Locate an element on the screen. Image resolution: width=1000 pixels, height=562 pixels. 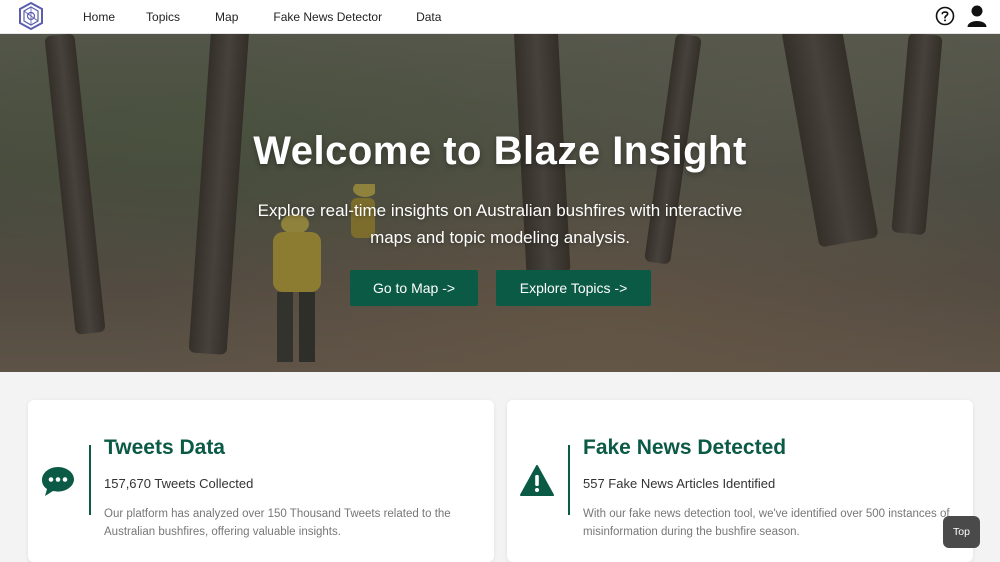
chat-bubble-icon is located at coordinates (58, 481).